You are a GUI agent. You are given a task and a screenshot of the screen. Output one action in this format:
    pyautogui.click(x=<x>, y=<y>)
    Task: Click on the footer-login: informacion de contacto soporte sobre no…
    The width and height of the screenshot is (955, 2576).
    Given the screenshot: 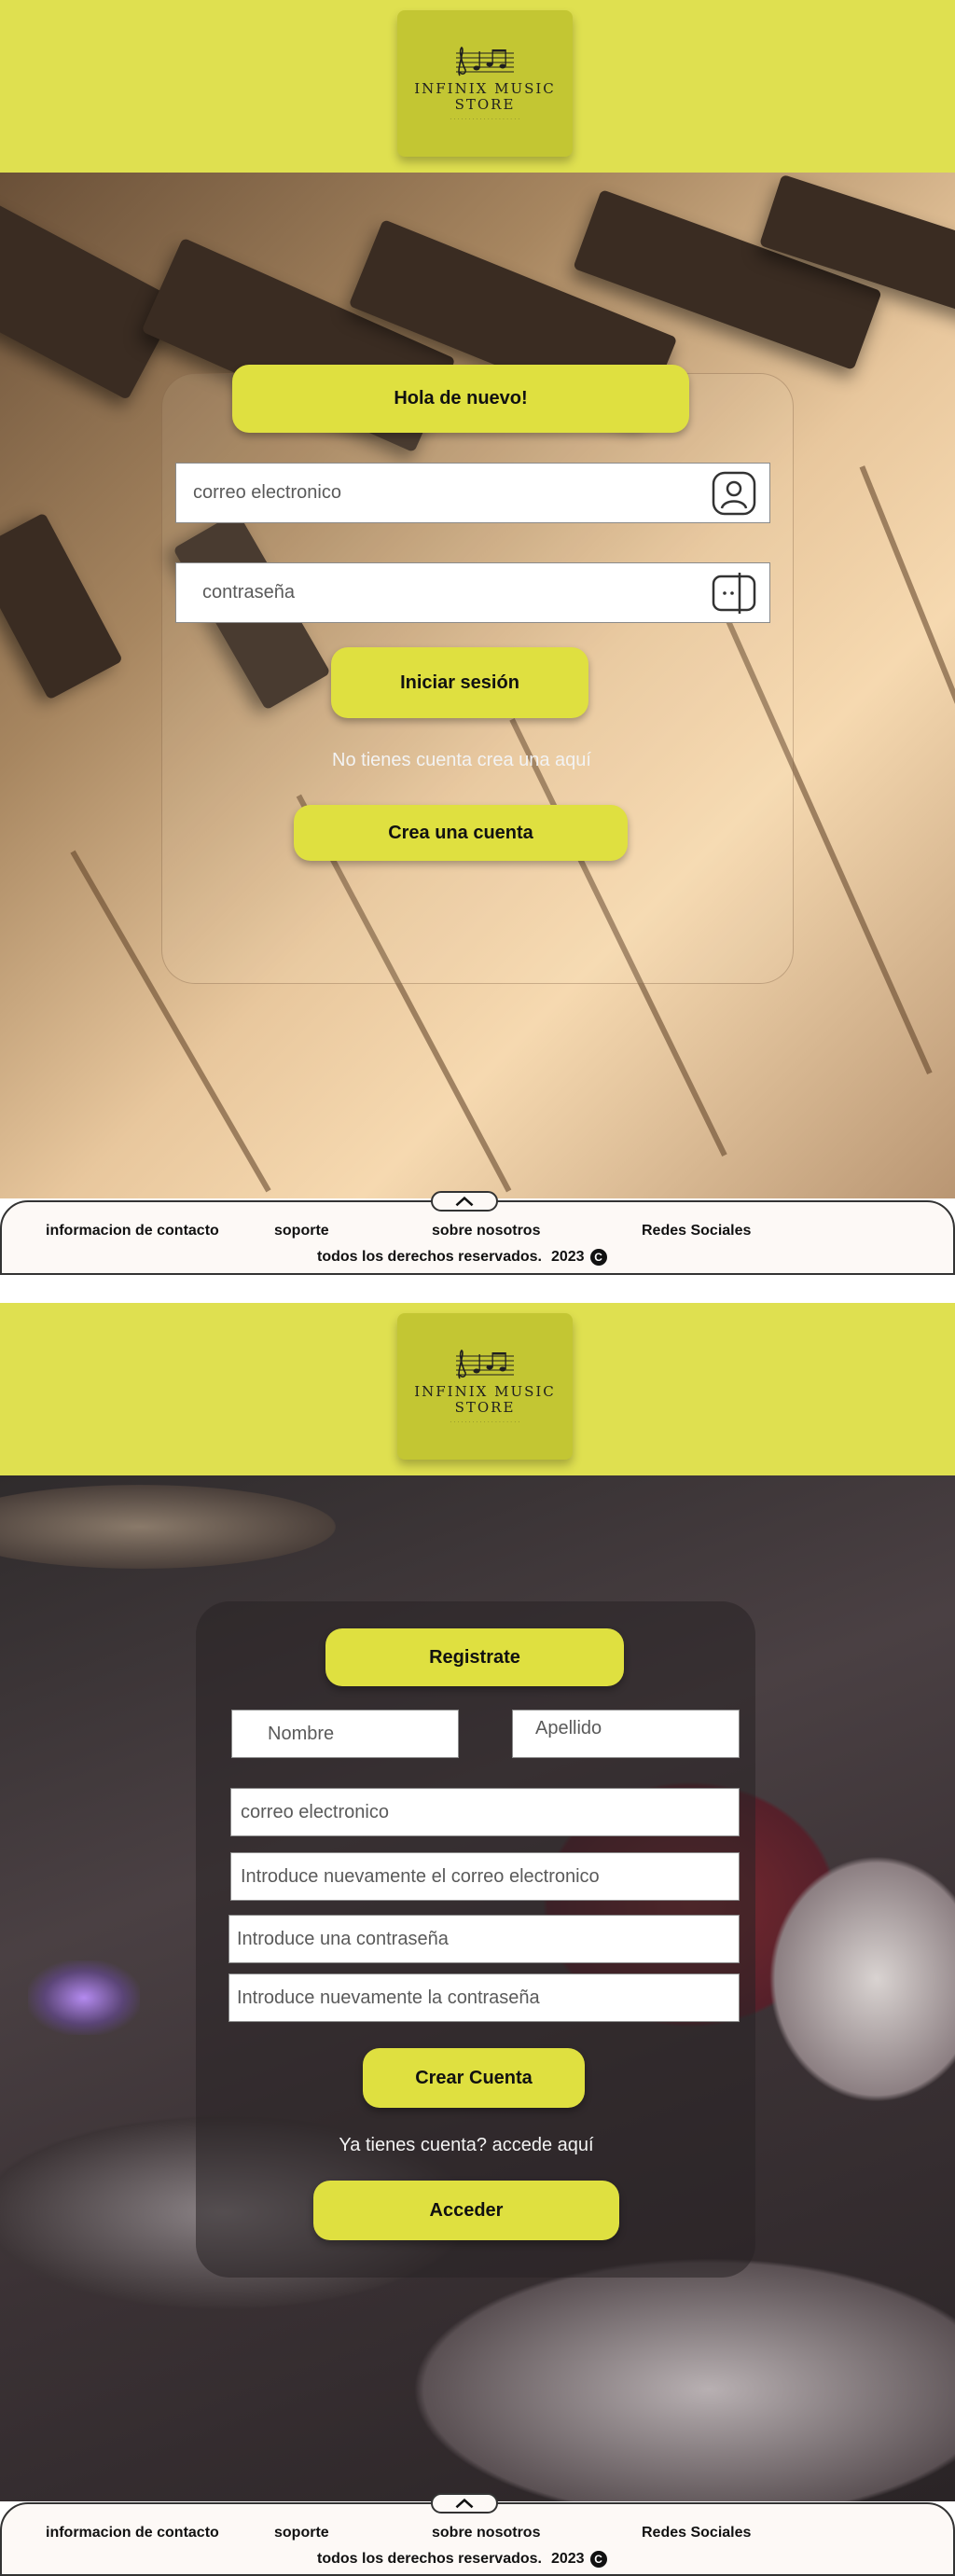 What is the action you would take?
    pyautogui.click(x=477, y=1233)
    